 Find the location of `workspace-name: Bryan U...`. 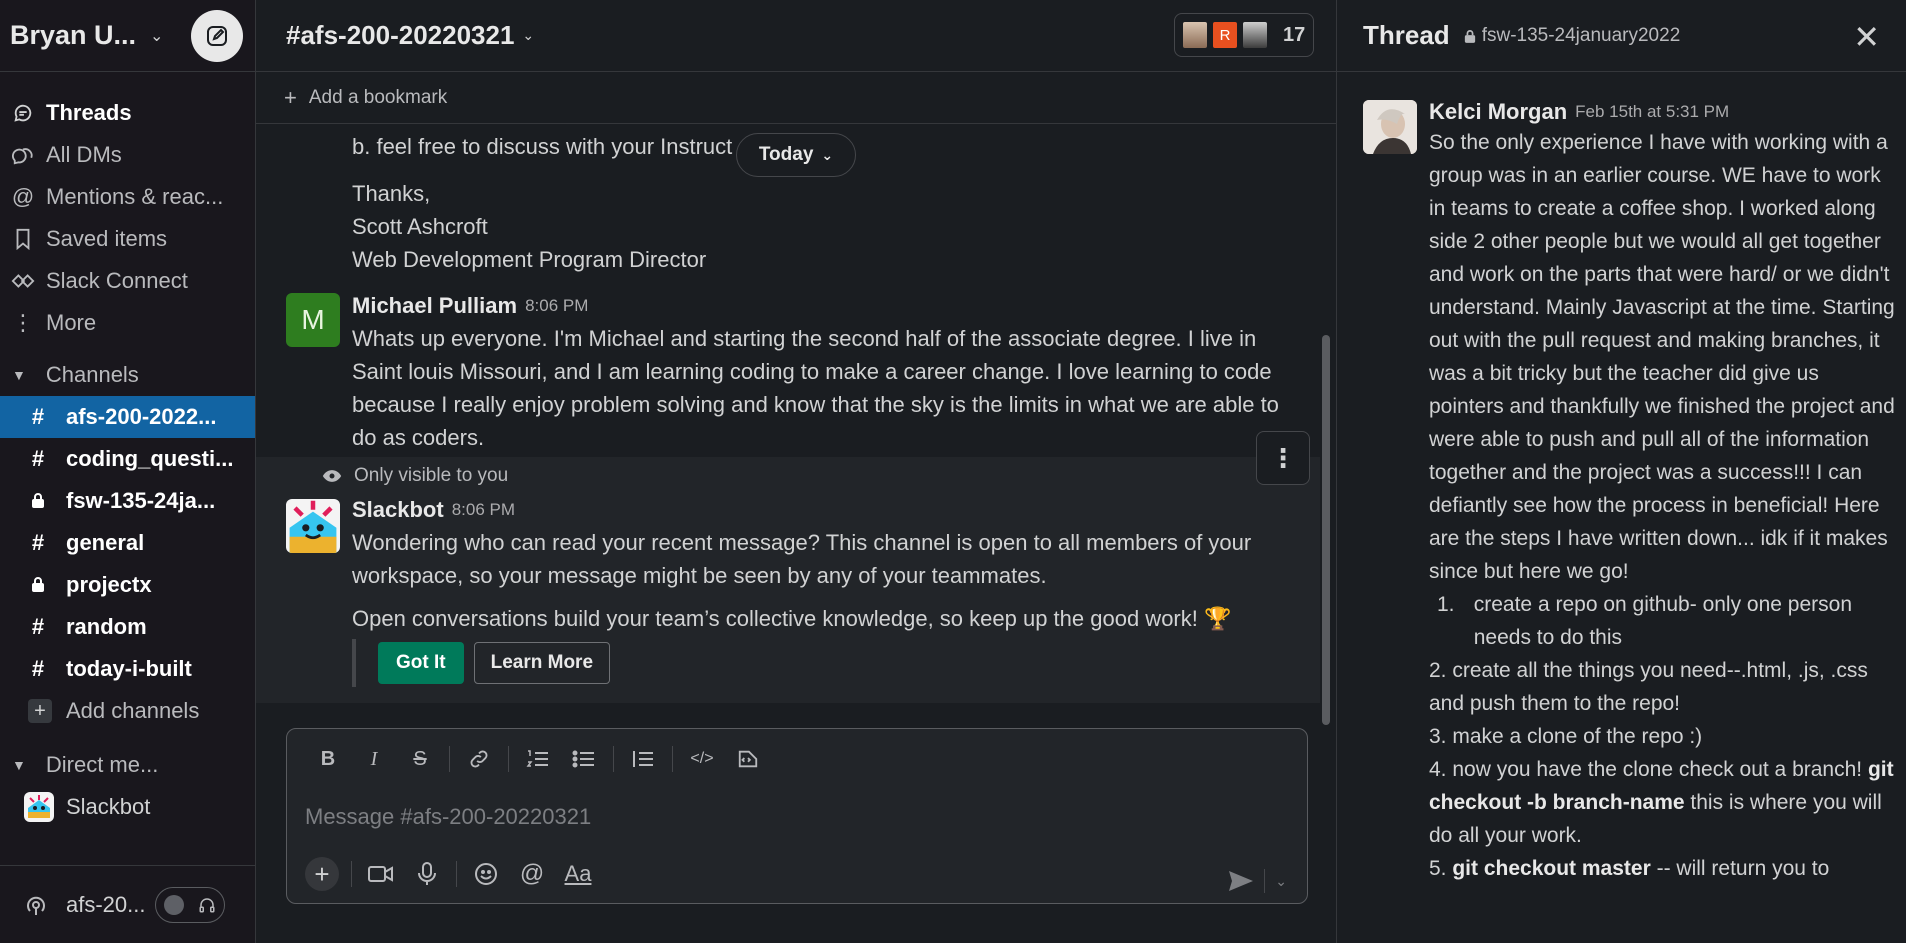

workspace-name: Bryan U... is located at coordinates (73, 35).